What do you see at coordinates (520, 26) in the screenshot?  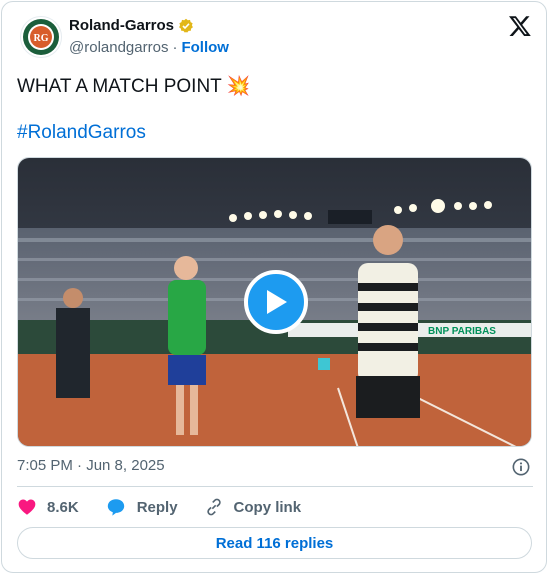 I see `x-logo-icon` at bounding box center [520, 26].